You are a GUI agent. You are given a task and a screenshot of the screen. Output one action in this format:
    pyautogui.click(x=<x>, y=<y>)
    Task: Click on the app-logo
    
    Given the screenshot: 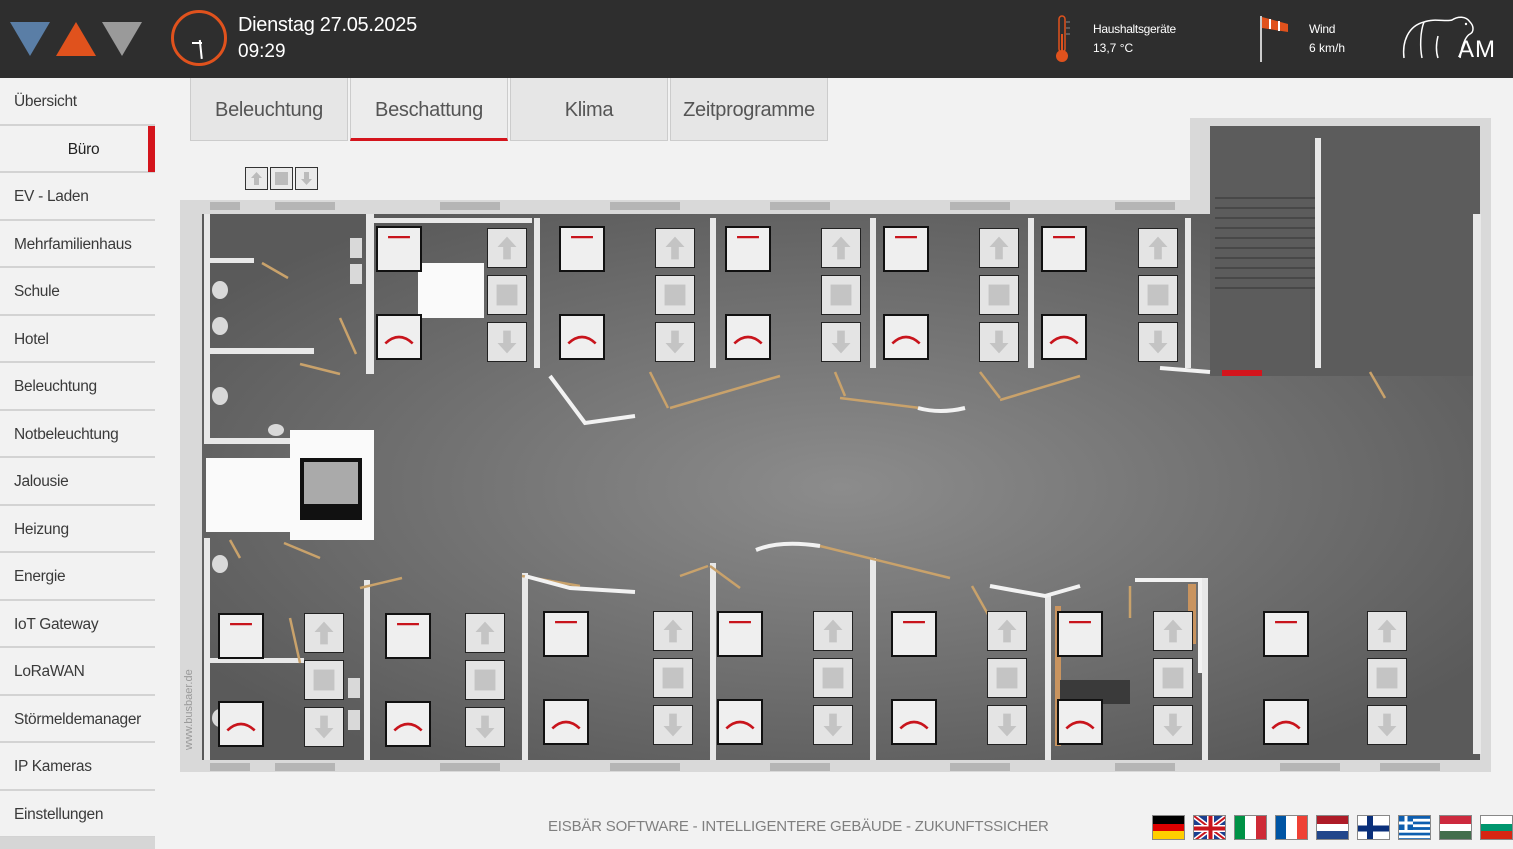 What is the action you would take?
    pyautogui.click(x=76, y=39)
    